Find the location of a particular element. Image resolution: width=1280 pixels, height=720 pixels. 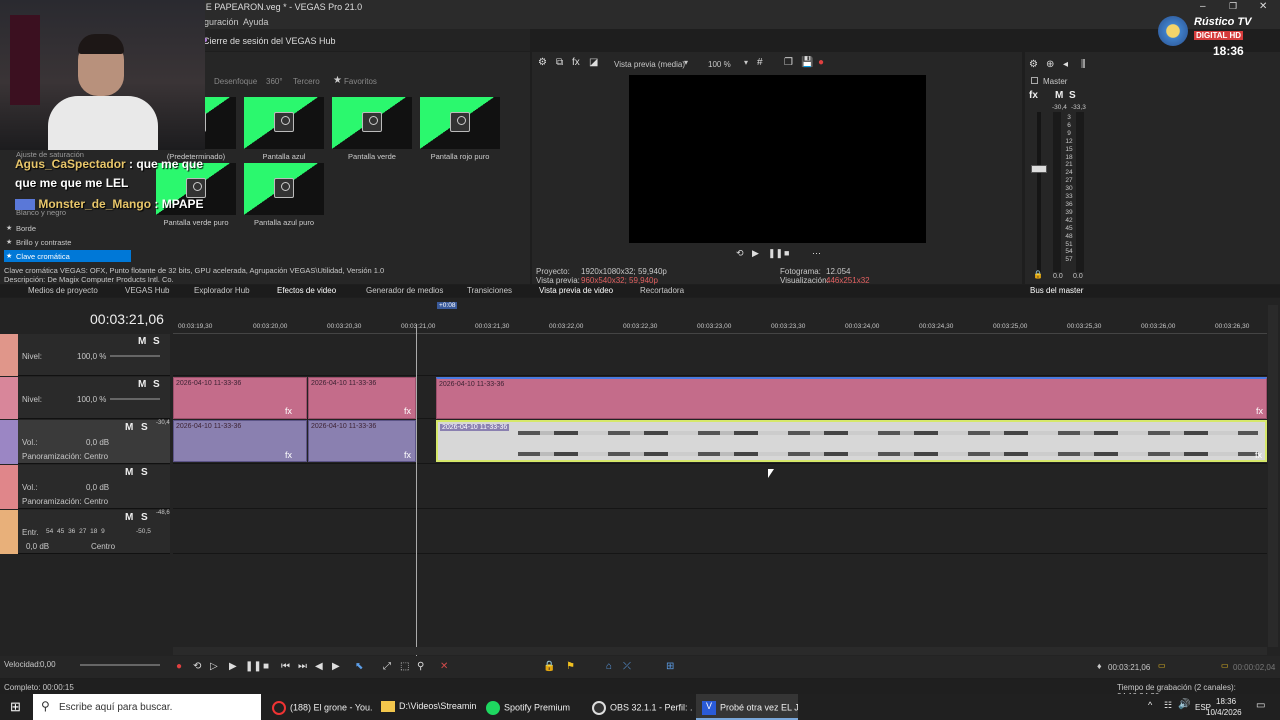

external-monitor-icon: ⧉ is located at coordinates (559, 62).